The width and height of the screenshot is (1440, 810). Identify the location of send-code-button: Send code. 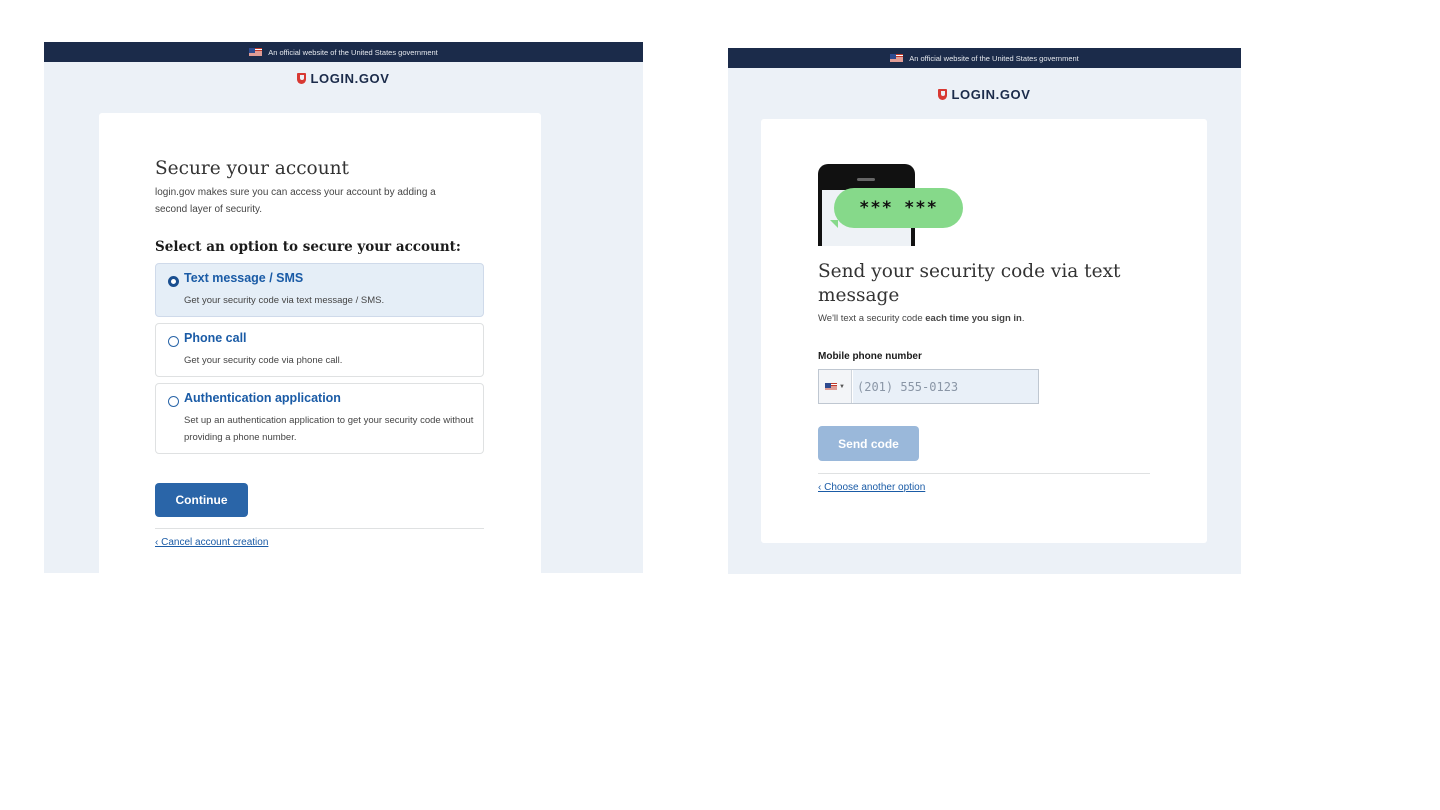
(868, 443).